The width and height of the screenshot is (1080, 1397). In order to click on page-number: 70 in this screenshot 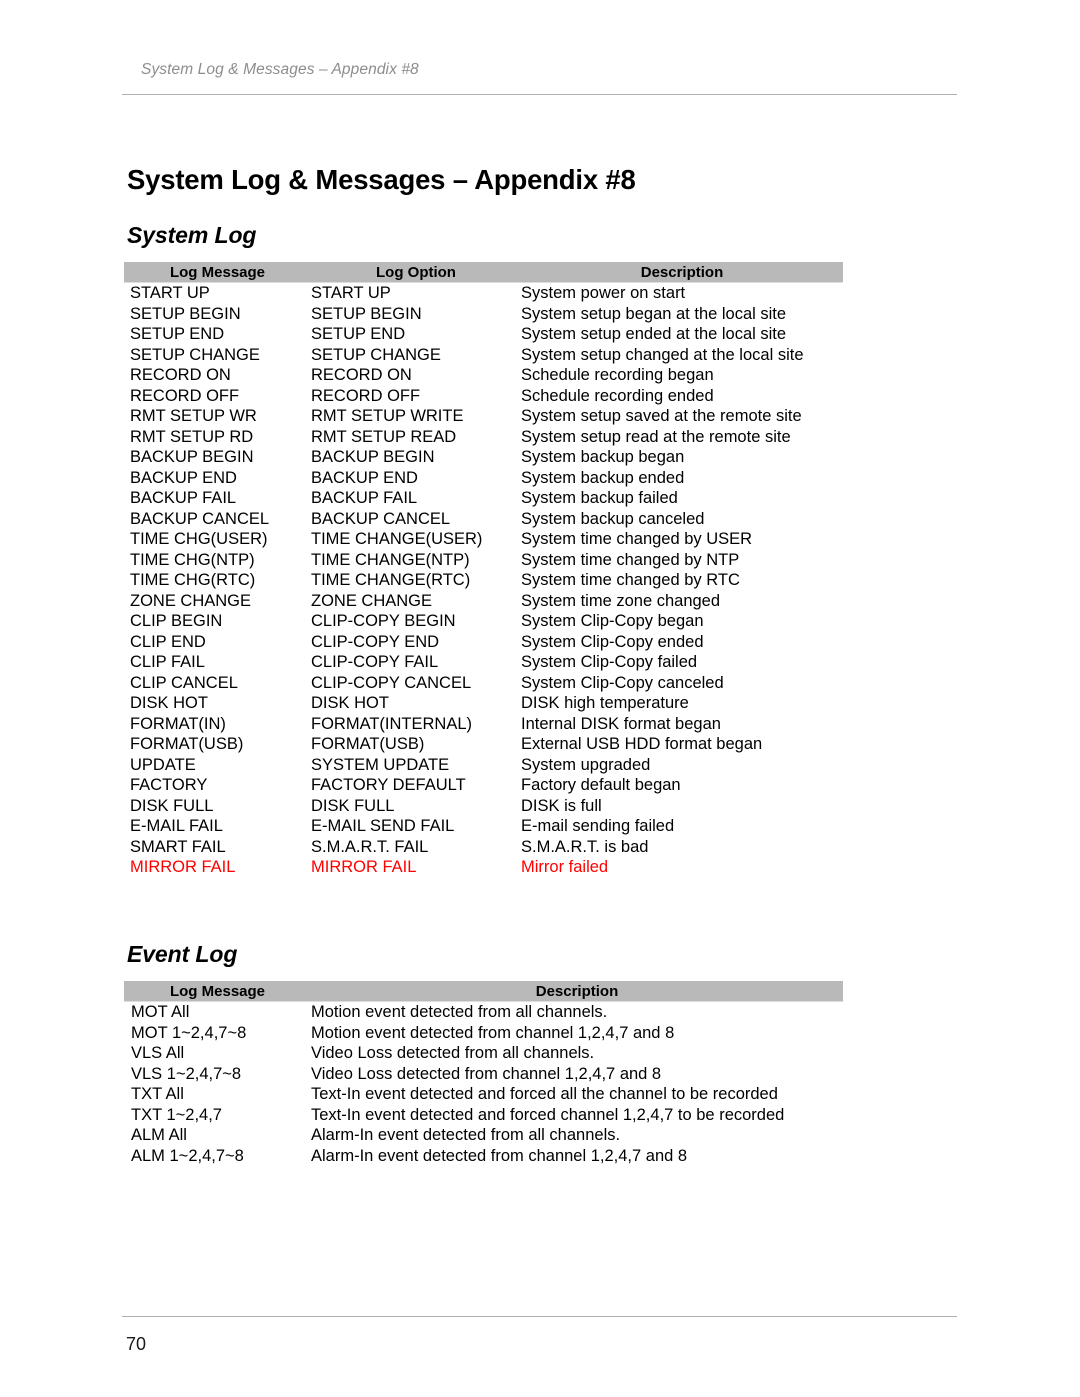, I will do `click(136, 1344)`.